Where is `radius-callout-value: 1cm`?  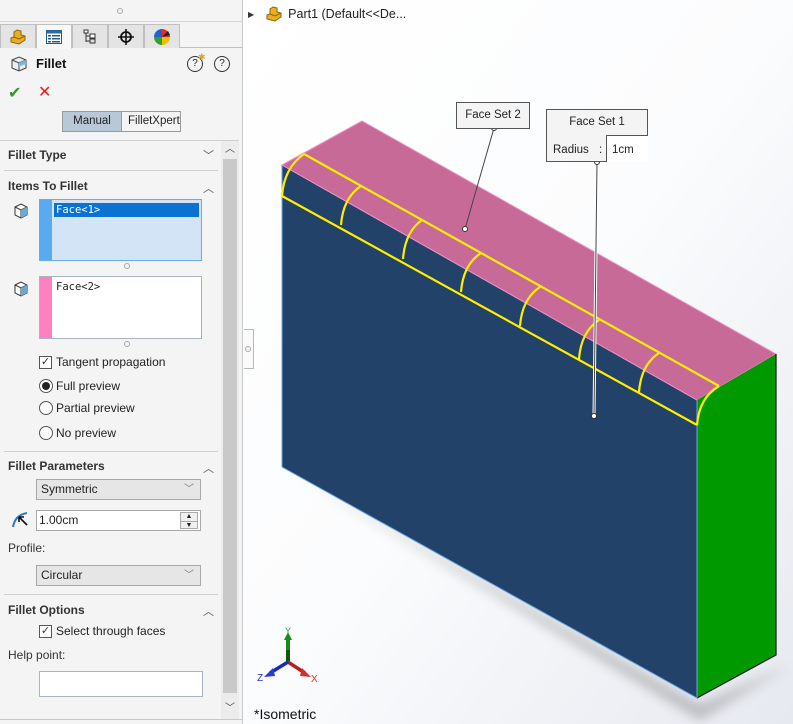 radius-callout-value: 1cm is located at coordinates (623, 150).